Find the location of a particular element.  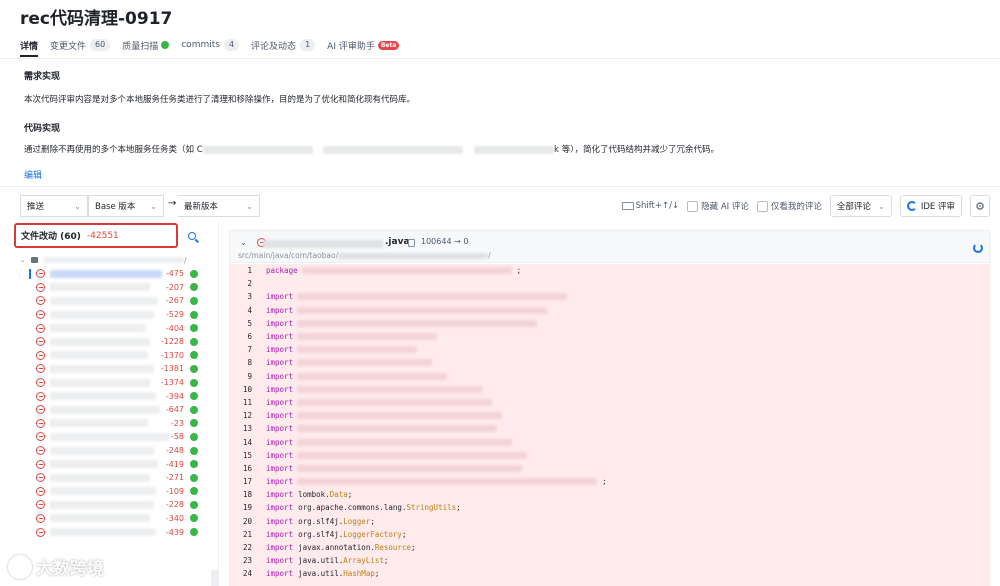

latest-version-select: 最新版本 ⌄ is located at coordinates (219, 206).